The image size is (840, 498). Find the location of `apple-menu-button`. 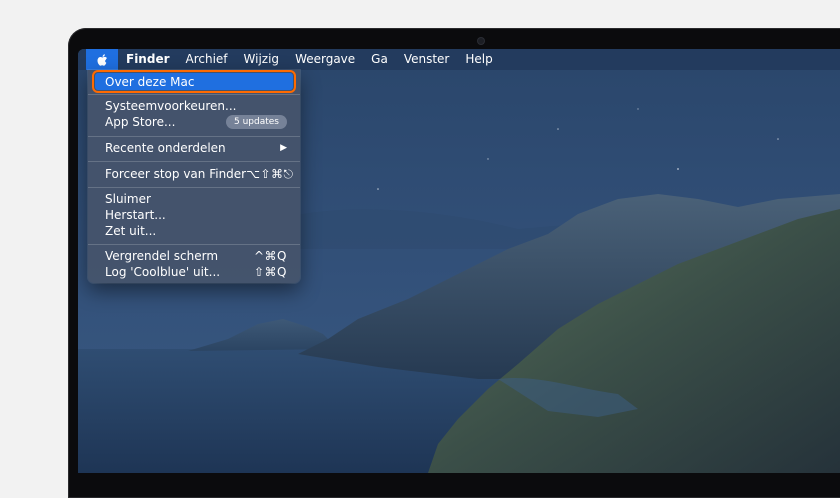

apple-menu-button is located at coordinates (102, 59).